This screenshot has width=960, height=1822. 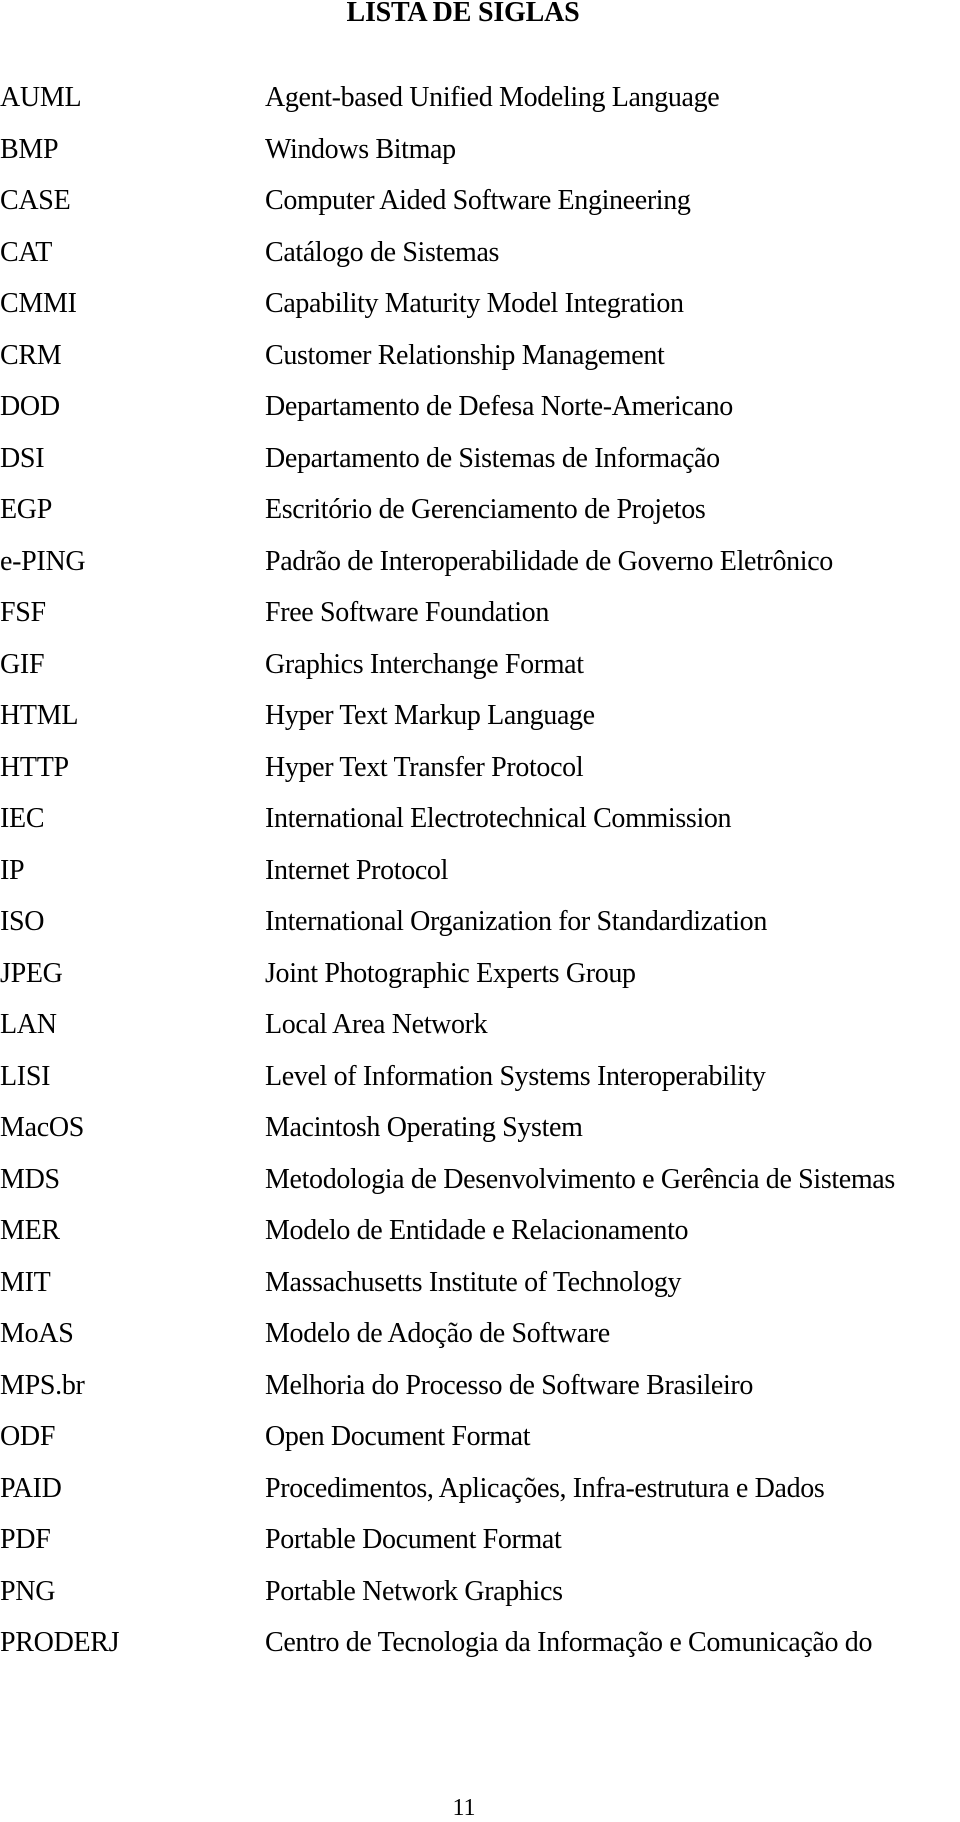 I want to click on acronym-row: JPEG Joint Photographic Experts Group, so click(x=480, y=974).